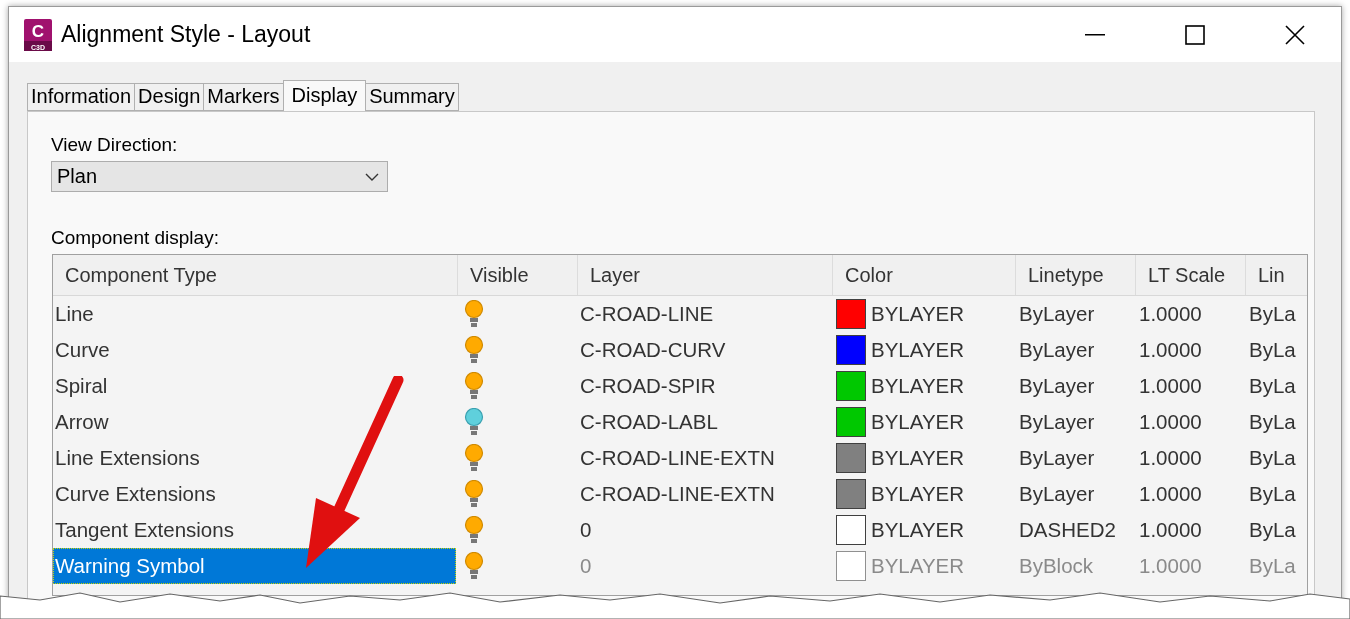  What do you see at coordinates (186, 34) in the screenshot?
I see `window-title: Alignment Style - Layout` at bounding box center [186, 34].